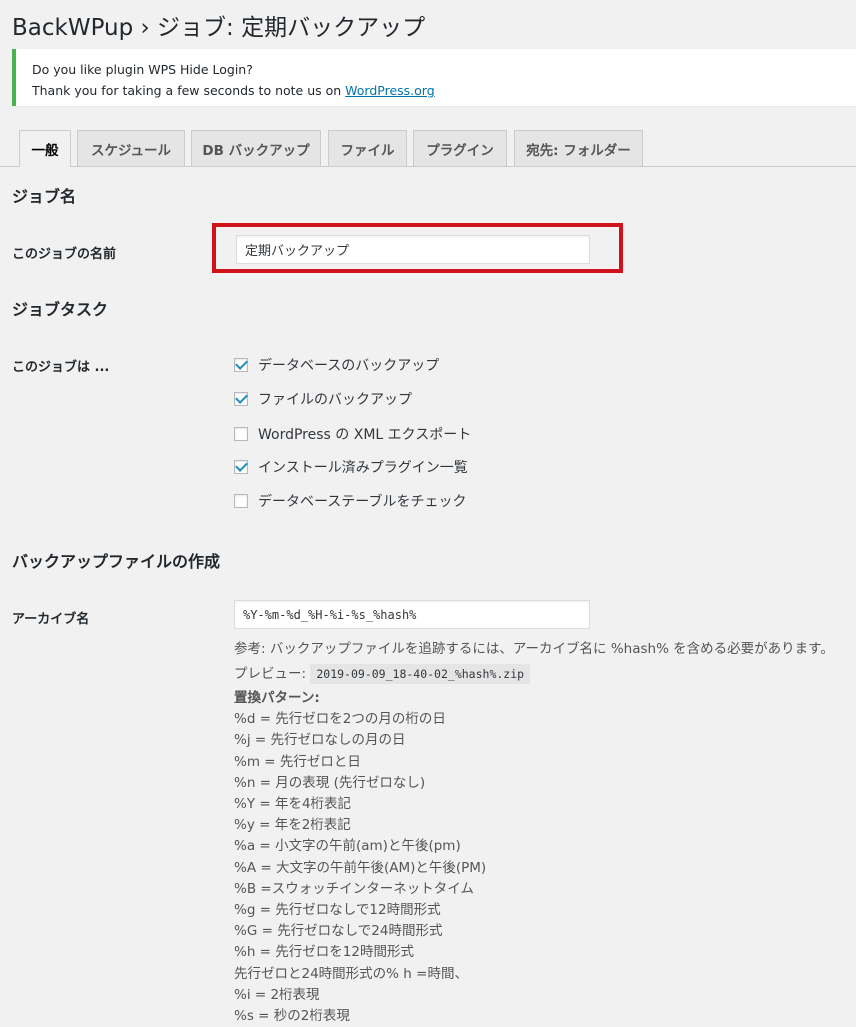 The width and height of the screenshot is (856, 1027). What do you see at coordinates (45, 148) in the screenshot?
I see `tab-general: 一般` at bounding box center [45, 148].